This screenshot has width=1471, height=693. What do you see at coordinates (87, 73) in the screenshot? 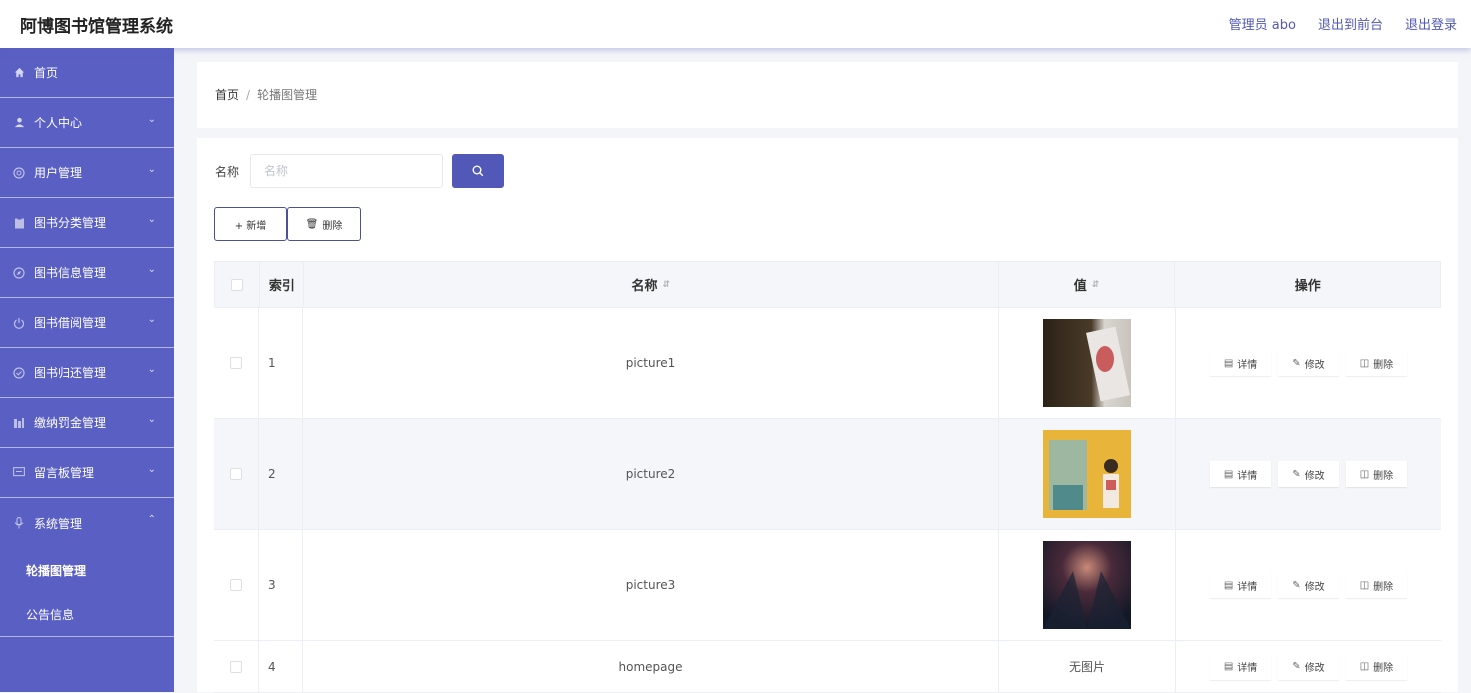
I see `sidebar-item-home: 首页` at bounding box center [87, 73].